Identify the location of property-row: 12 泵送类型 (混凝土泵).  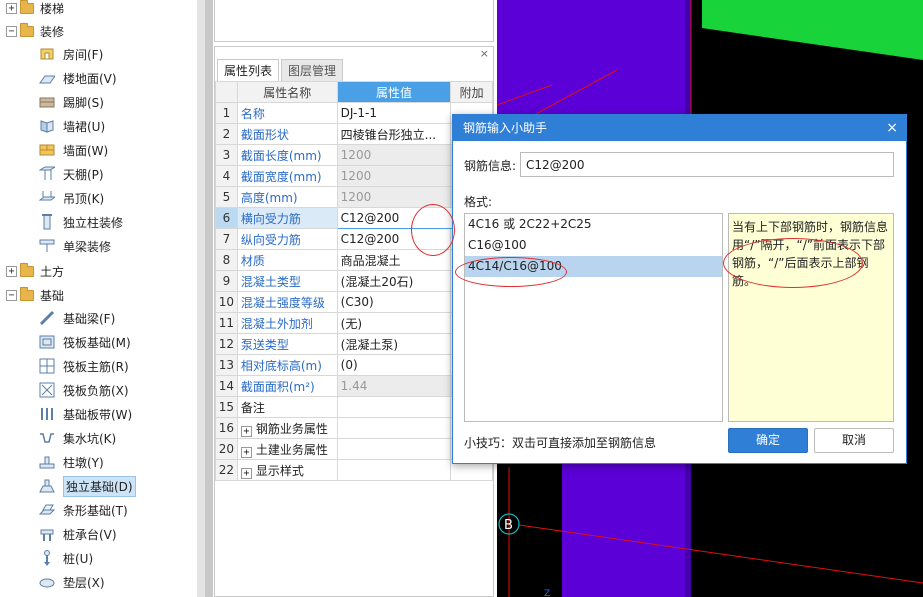
(354, 344).